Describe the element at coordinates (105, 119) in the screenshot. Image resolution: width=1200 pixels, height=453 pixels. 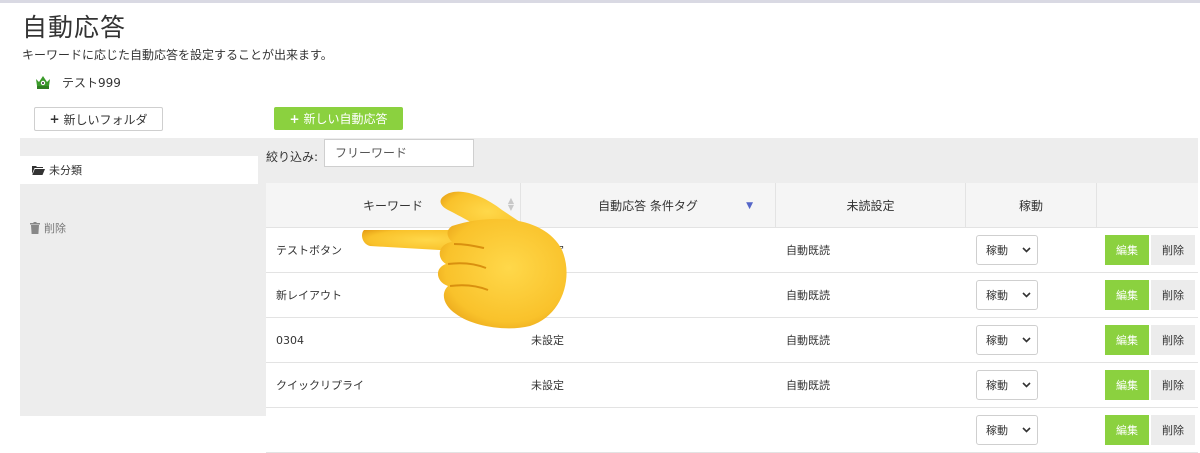
I see `new-folder-label: 新しいフォルダ` at that location.